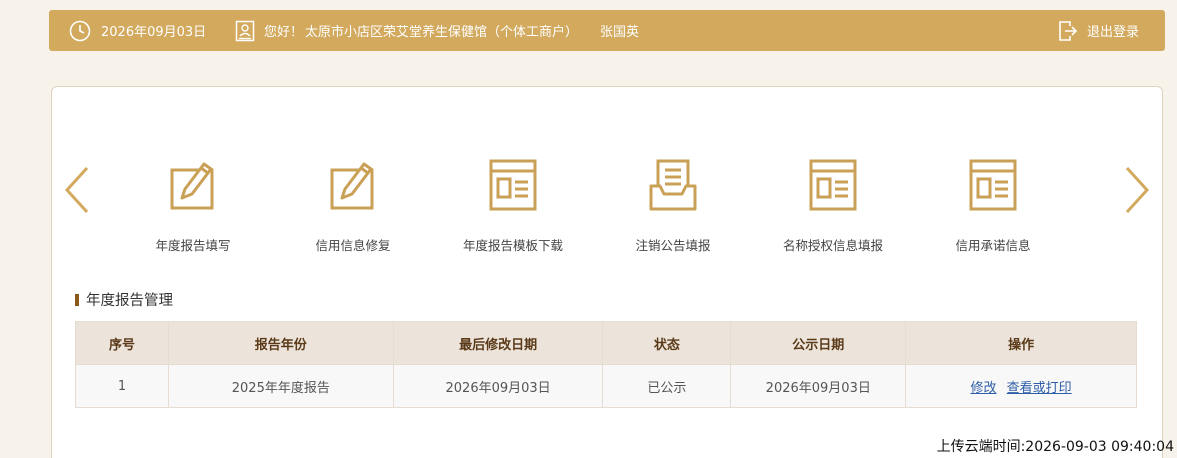 This screenshot has height=458, width=1177. I want to click on column-header: 操作, so click(1021, 343).